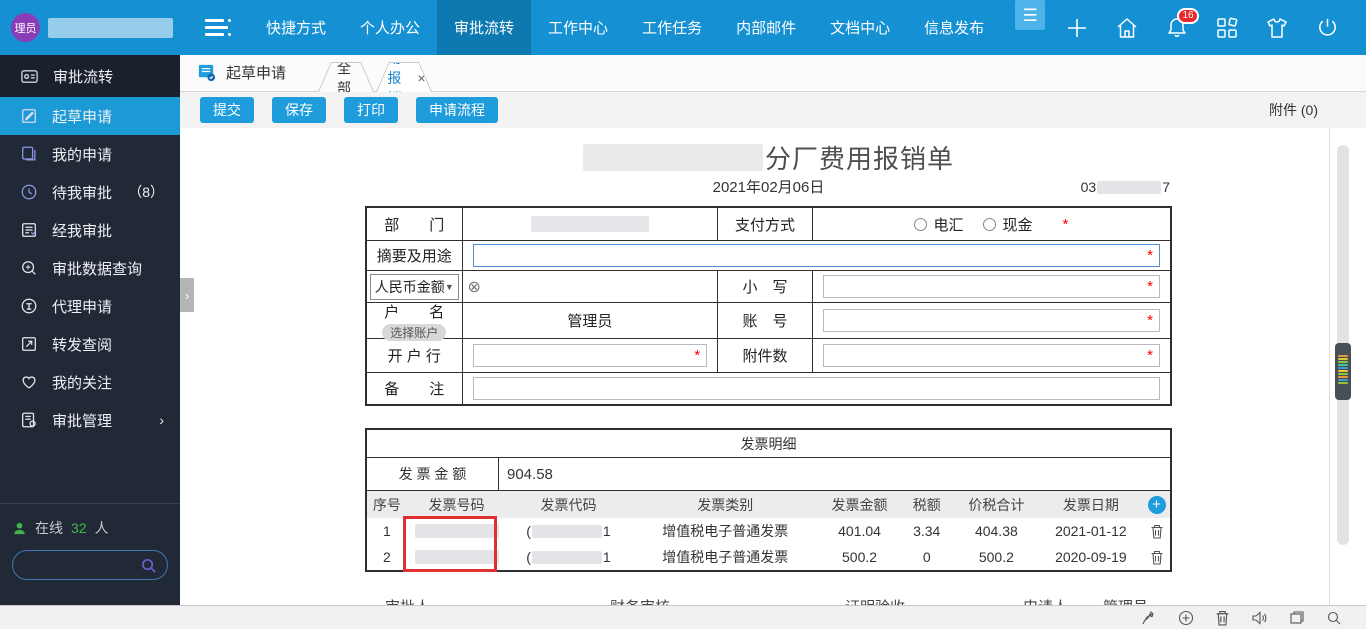 The height and width of the screenshot is (629, 1366). Describe the element at coordinates (1090, 504) in the screenshot. I see `col-date: 发票日期` at that location.